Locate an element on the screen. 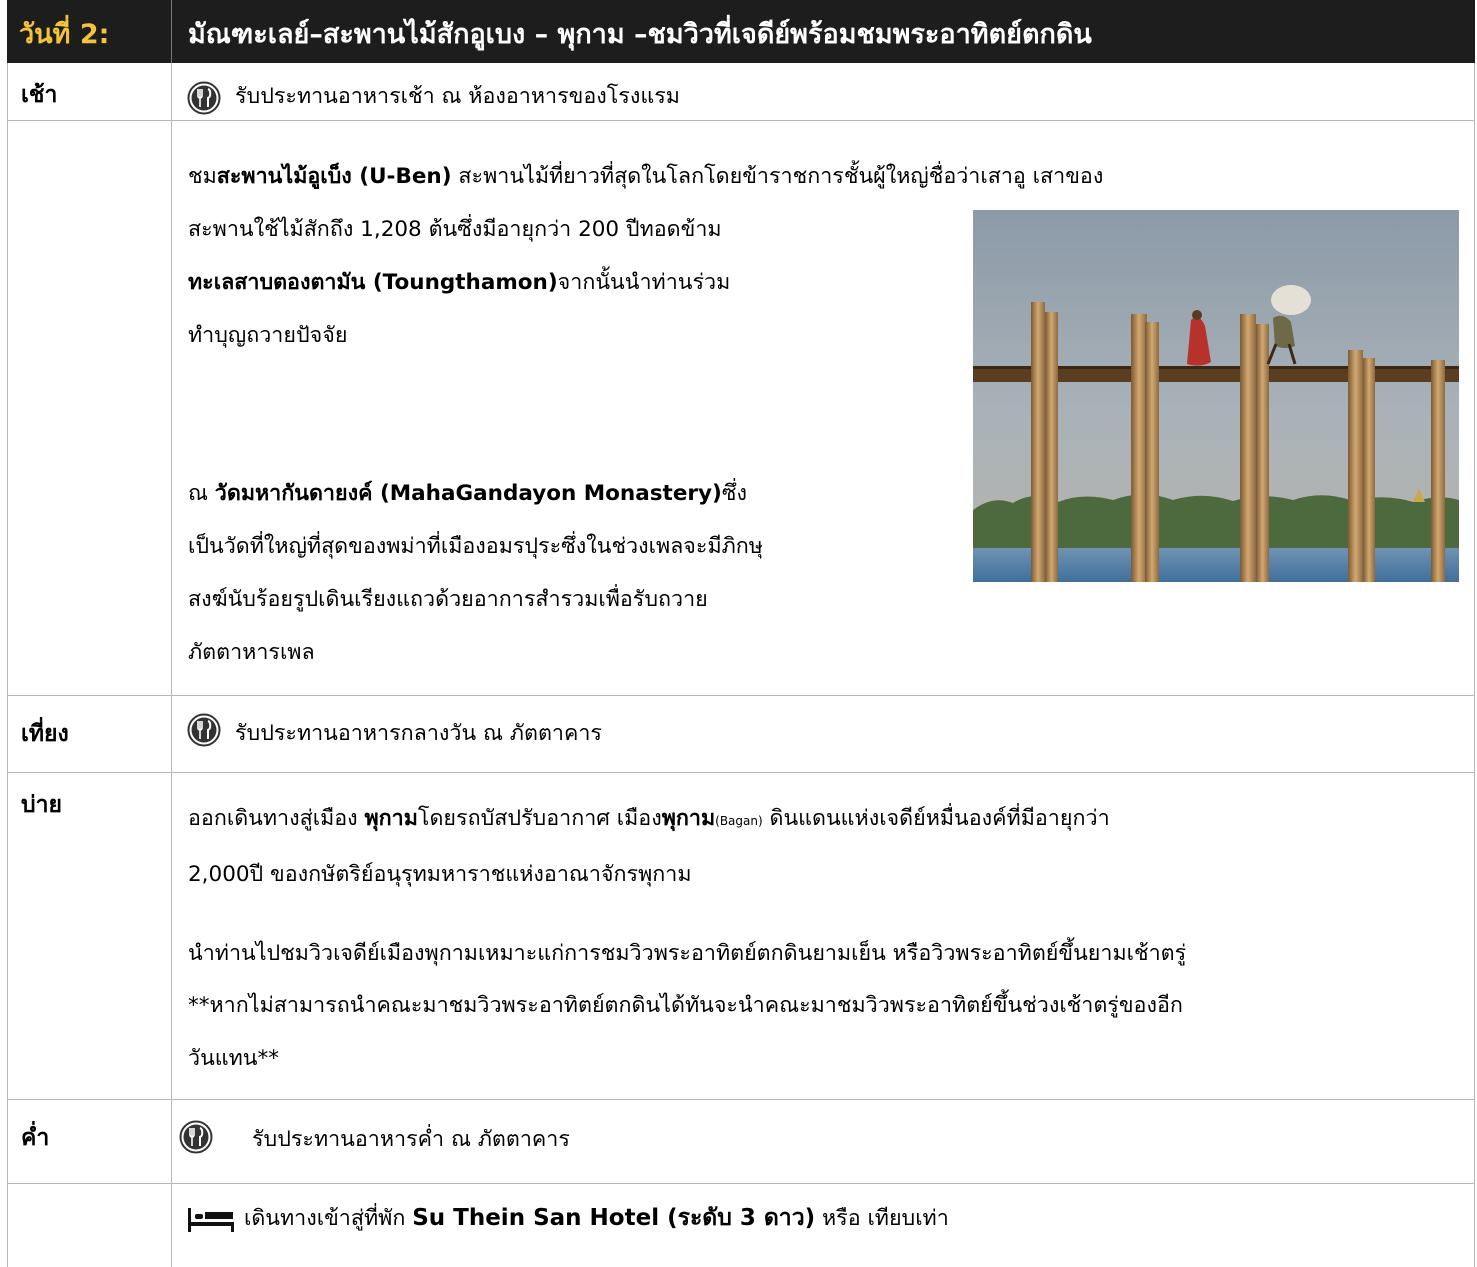  text-span: จากนั้นนำท่านร่วม is located at coordinates (644, 282).